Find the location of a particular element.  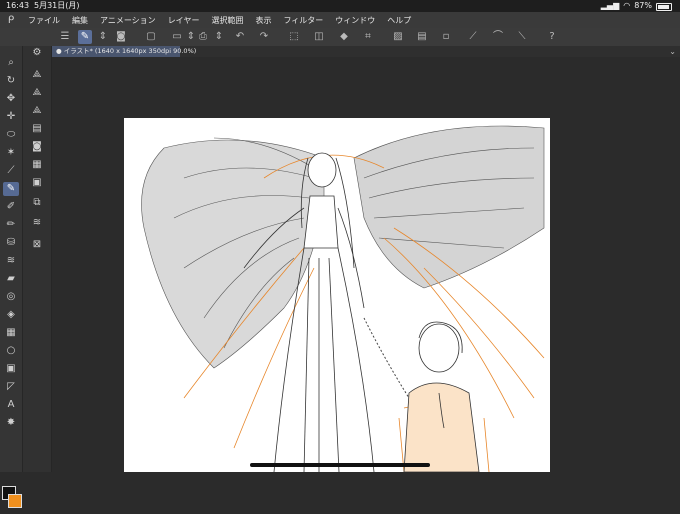

fill-icon: ◆ is located at coordinates (344, 37).